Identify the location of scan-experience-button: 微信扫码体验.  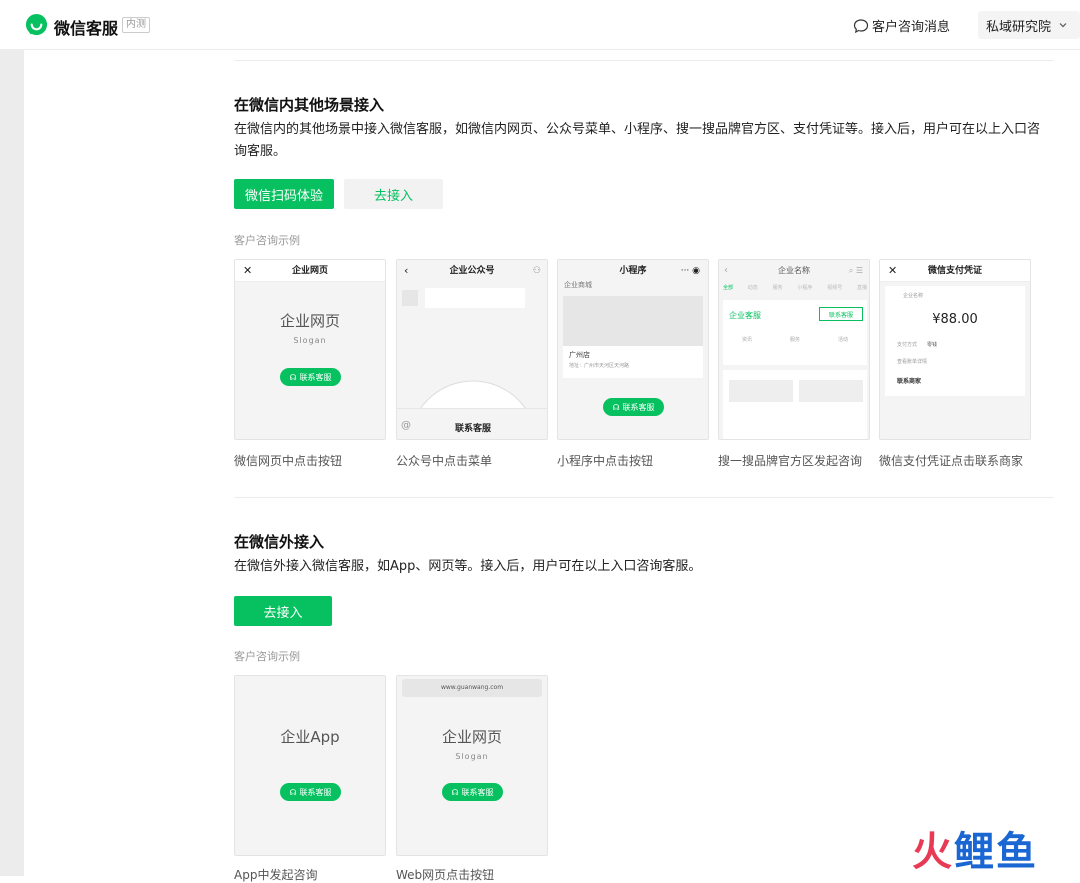
(284, 194).